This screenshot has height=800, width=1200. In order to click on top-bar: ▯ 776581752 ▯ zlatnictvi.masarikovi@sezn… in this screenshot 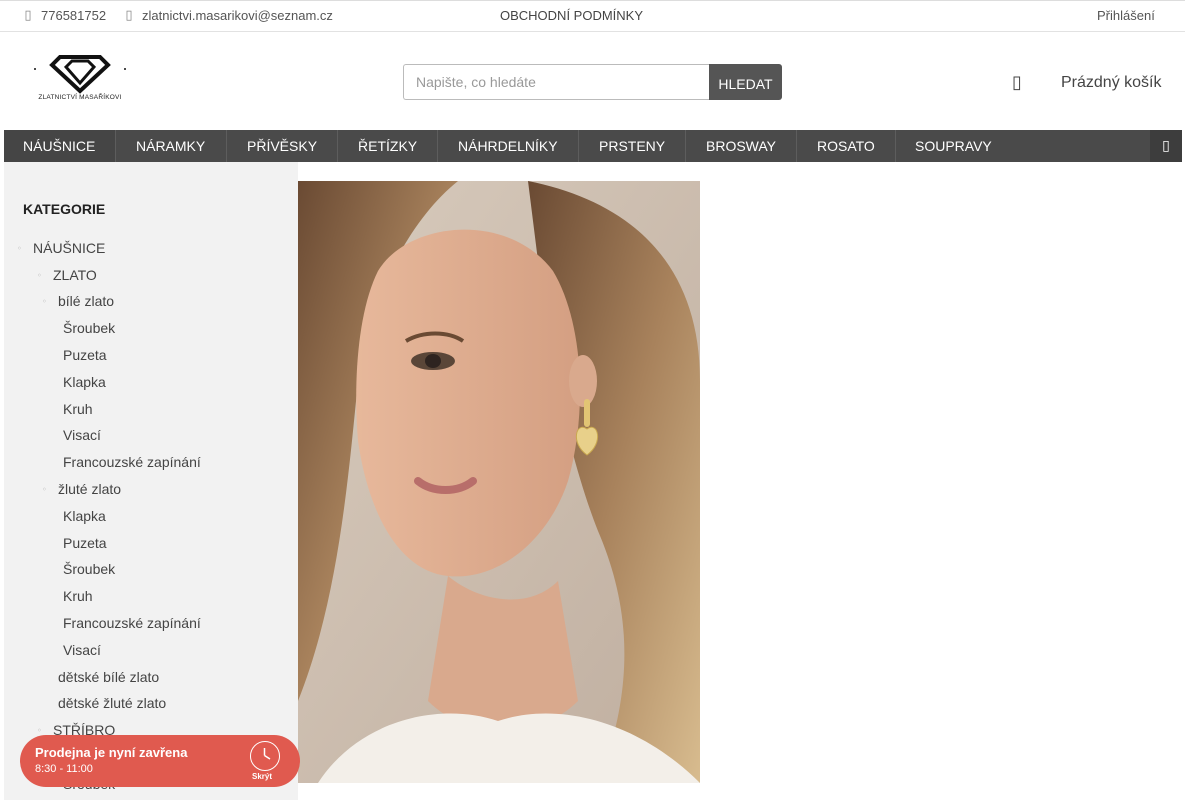, I will do `click(592, 16)`.